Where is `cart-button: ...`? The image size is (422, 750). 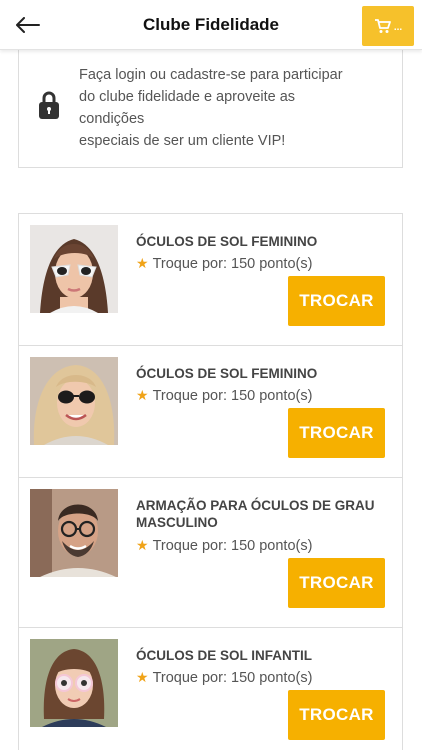 cart-button: ... is located at coordinates (388, 26).